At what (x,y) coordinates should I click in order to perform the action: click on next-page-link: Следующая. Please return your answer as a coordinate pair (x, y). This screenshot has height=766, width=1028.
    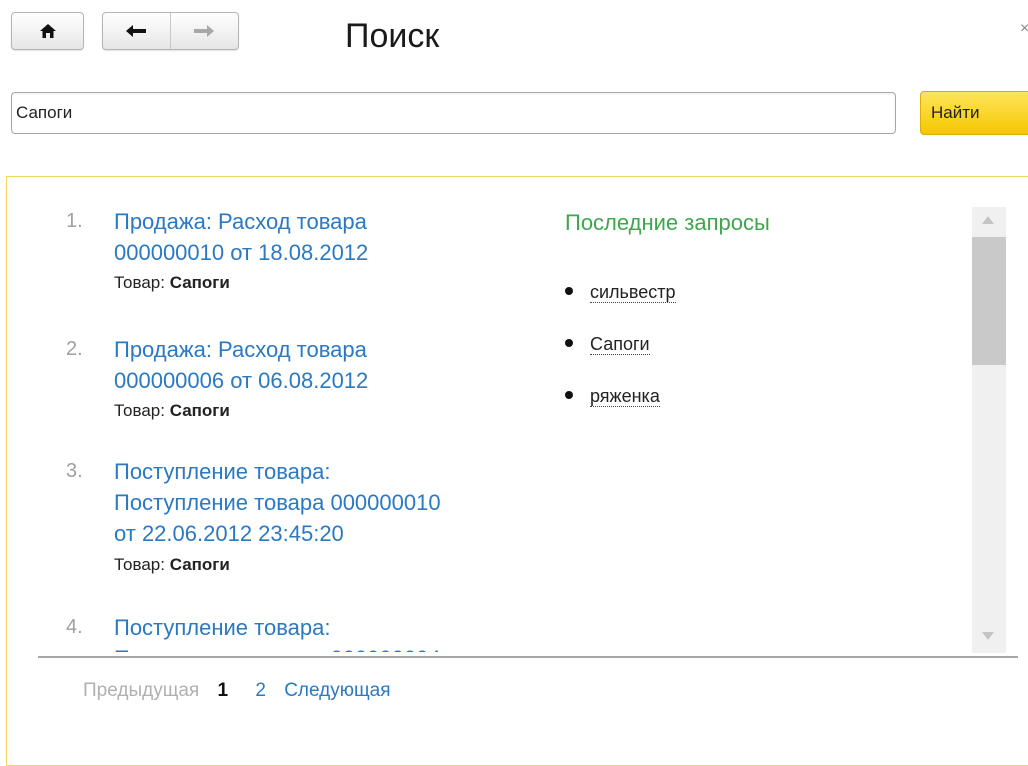
    Looking at the image, I should click on (337, 690).